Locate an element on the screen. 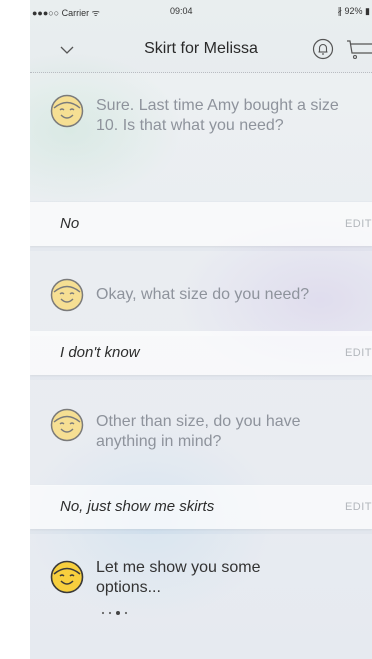 This screenshot has width=372, height=659. user-reply: No, just show me skirts EDIT is located at coordinates (201, 507).